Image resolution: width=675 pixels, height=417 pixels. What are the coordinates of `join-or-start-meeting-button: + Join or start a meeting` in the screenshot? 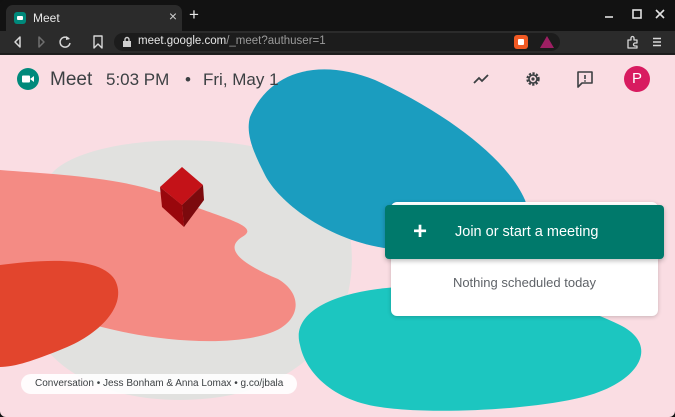 It's located at (524, 232).